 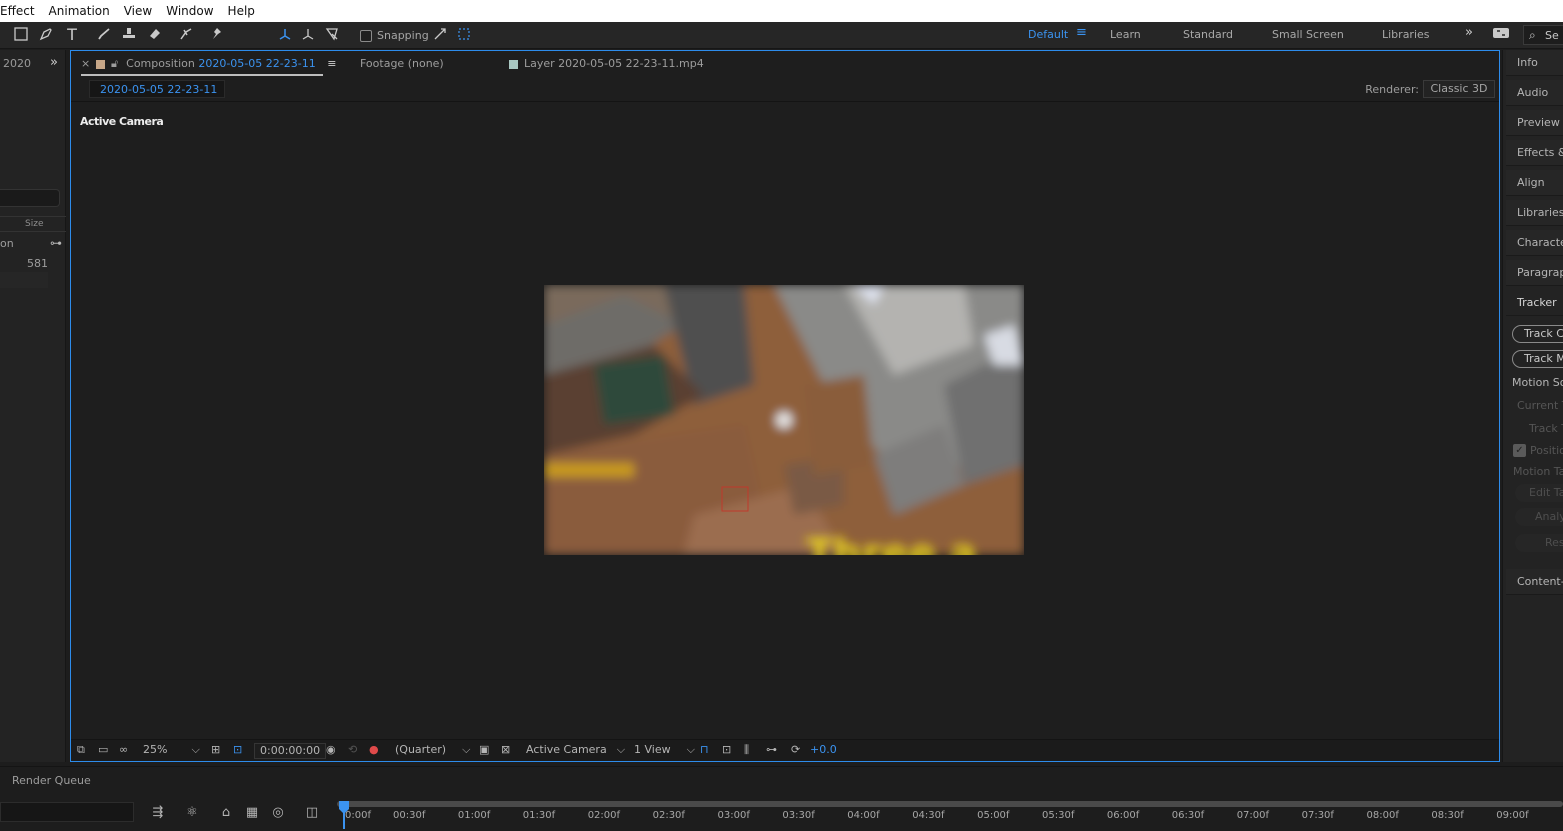 I want to click on zoom-dropdown: 25% ⌵, so click(x=171, y=750).